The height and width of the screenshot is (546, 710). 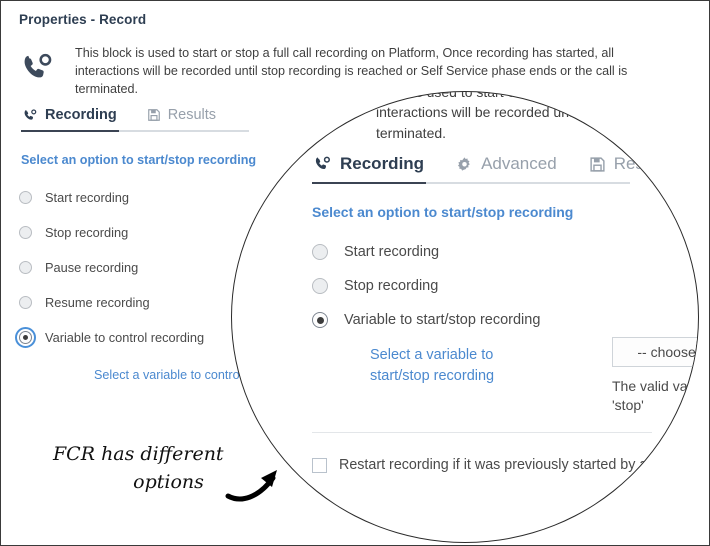 I want to click on section-label: Select an option to start/stop recording, so click(x=139, y=160).